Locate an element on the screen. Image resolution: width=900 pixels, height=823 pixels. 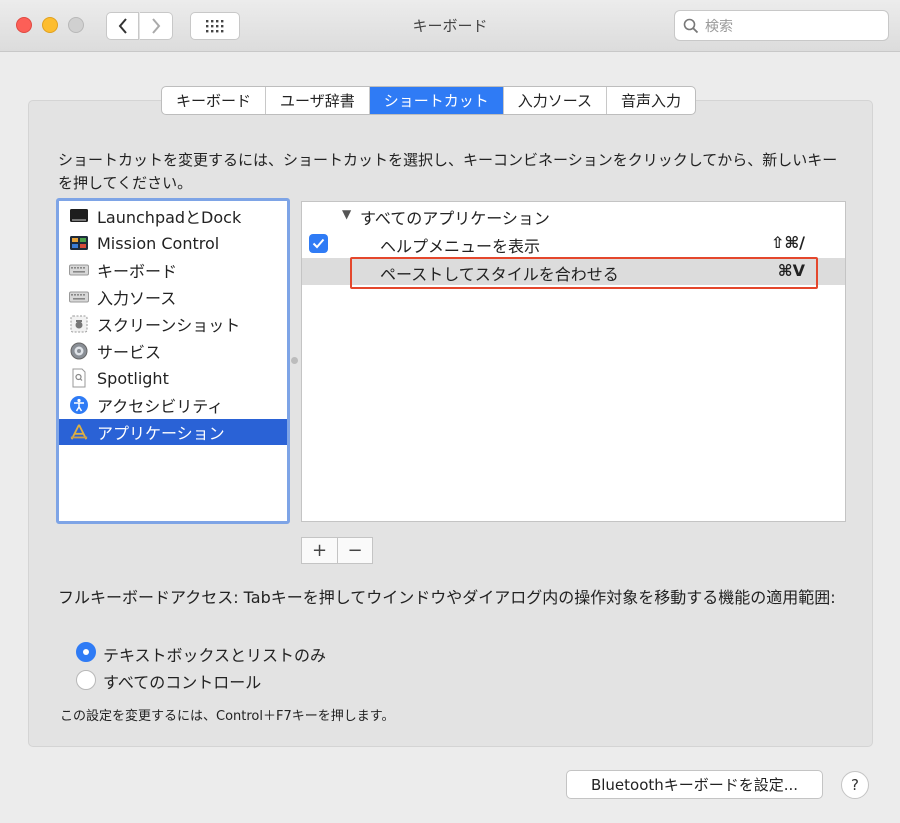
category-item-screenshots: スクリーンショット is located at coordinates (173, 324).